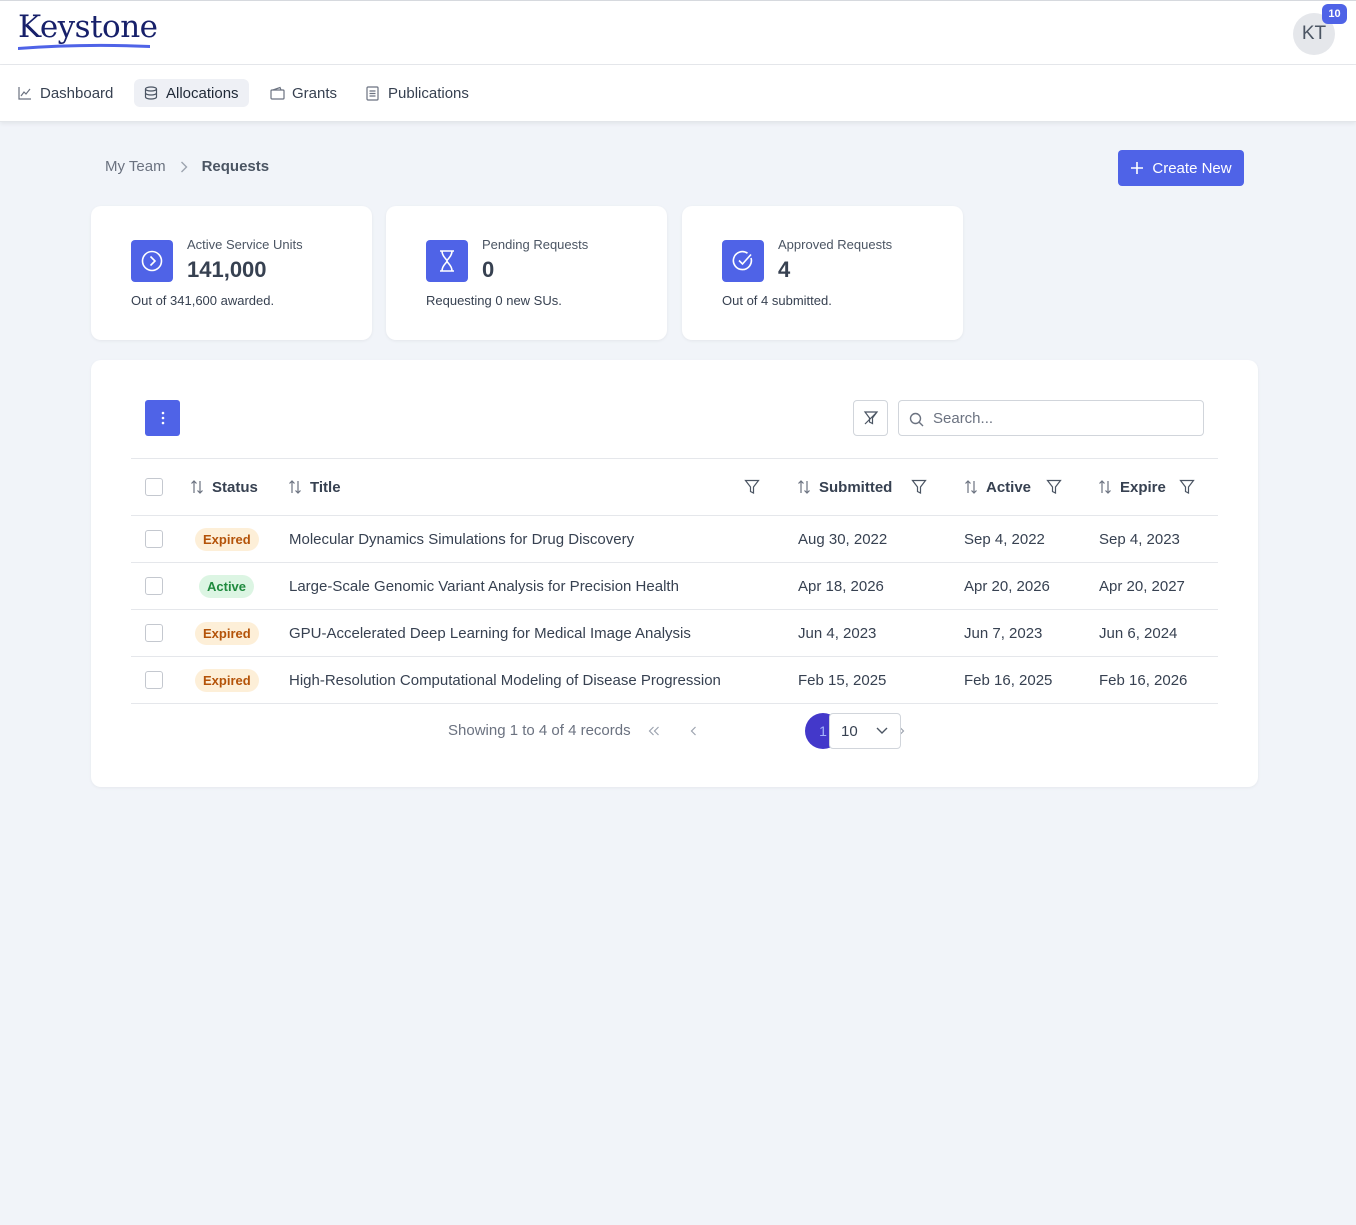 This screenshot has height=1225, width=1356. I want to click on clear-filters-button, so click(870, 418).